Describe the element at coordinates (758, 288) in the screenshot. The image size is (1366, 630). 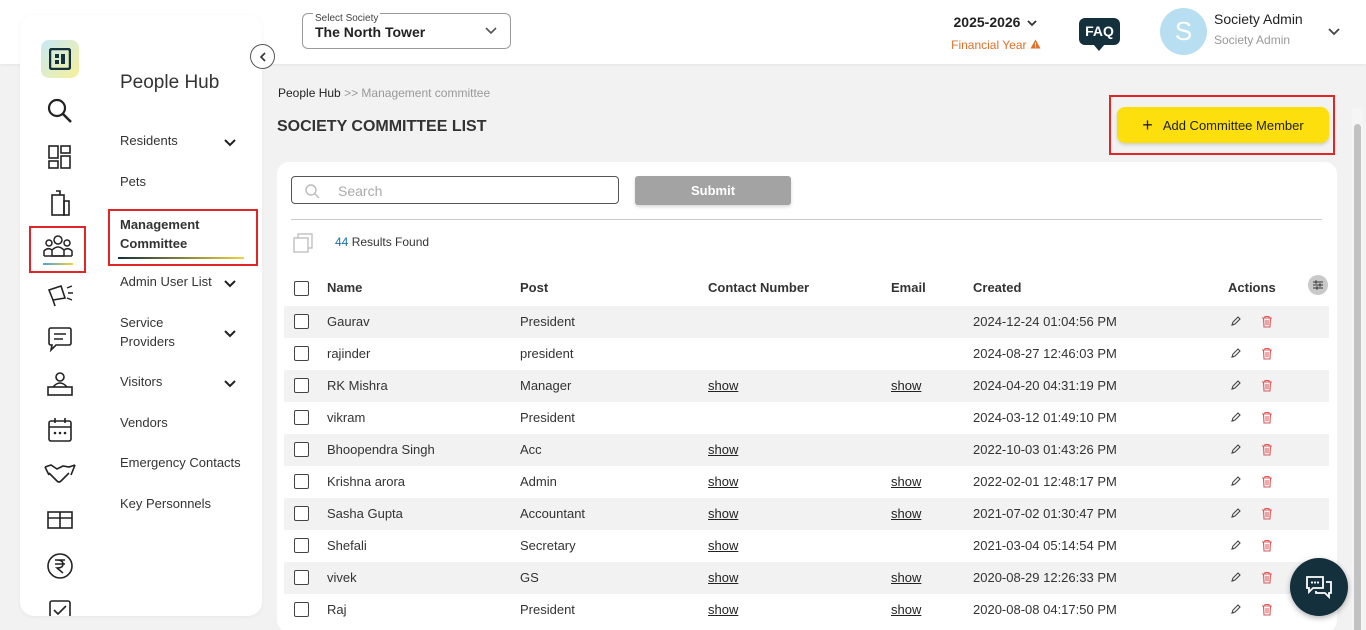
I see `column-header-contact: Contact Number` at that location.